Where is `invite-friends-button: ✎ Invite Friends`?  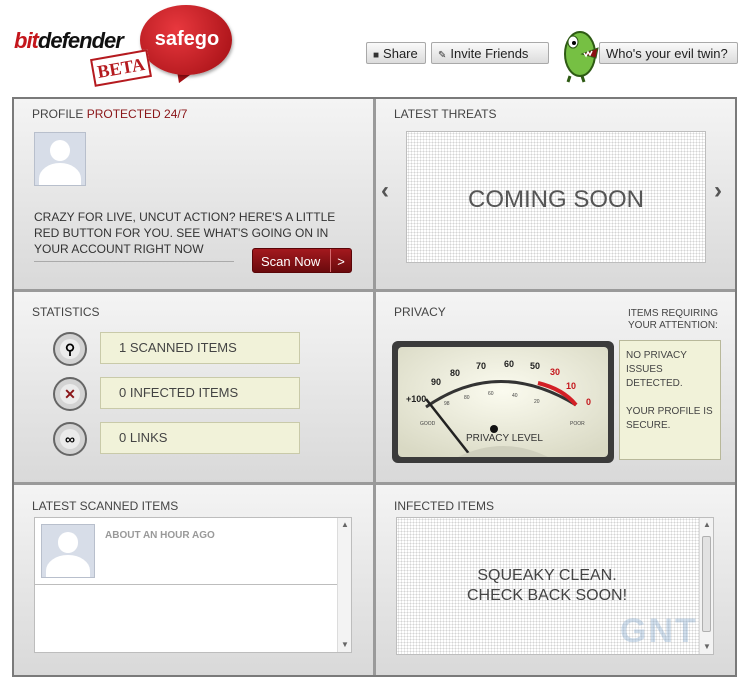
invite-friends-button: ✎ Invite Friends is located at coordinates (490, 53).